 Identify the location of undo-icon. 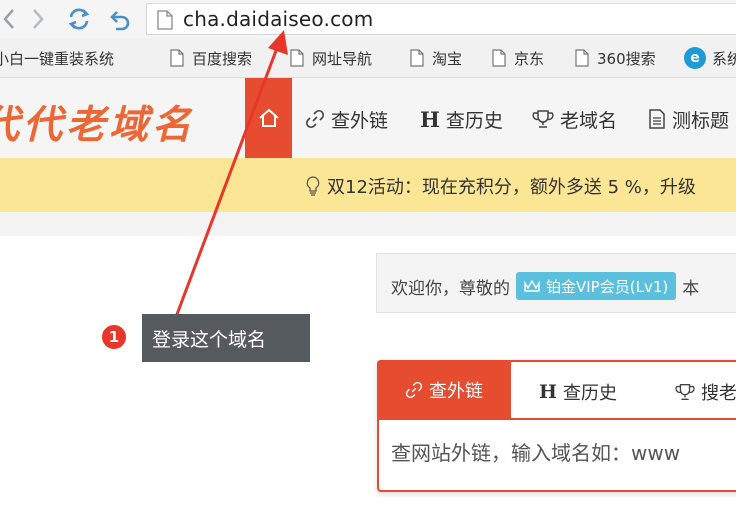
(120, 21).